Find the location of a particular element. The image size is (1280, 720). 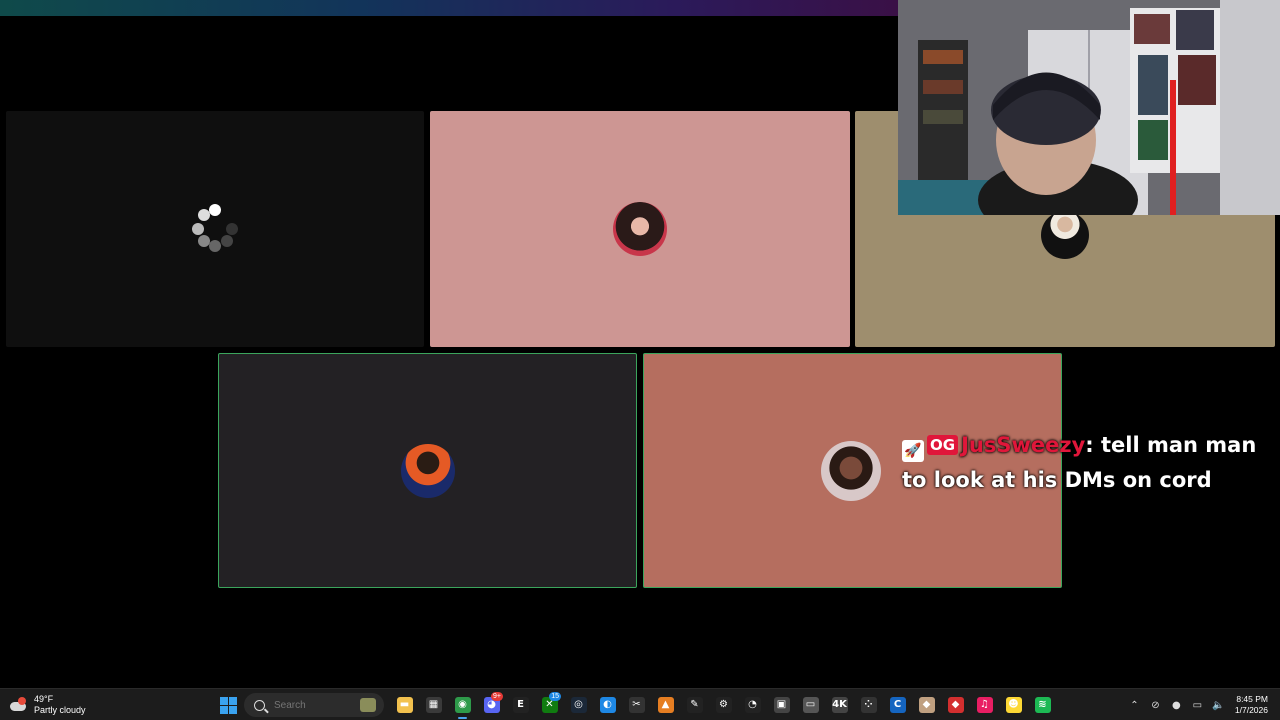

start-button is located at coordinates (228, 705).